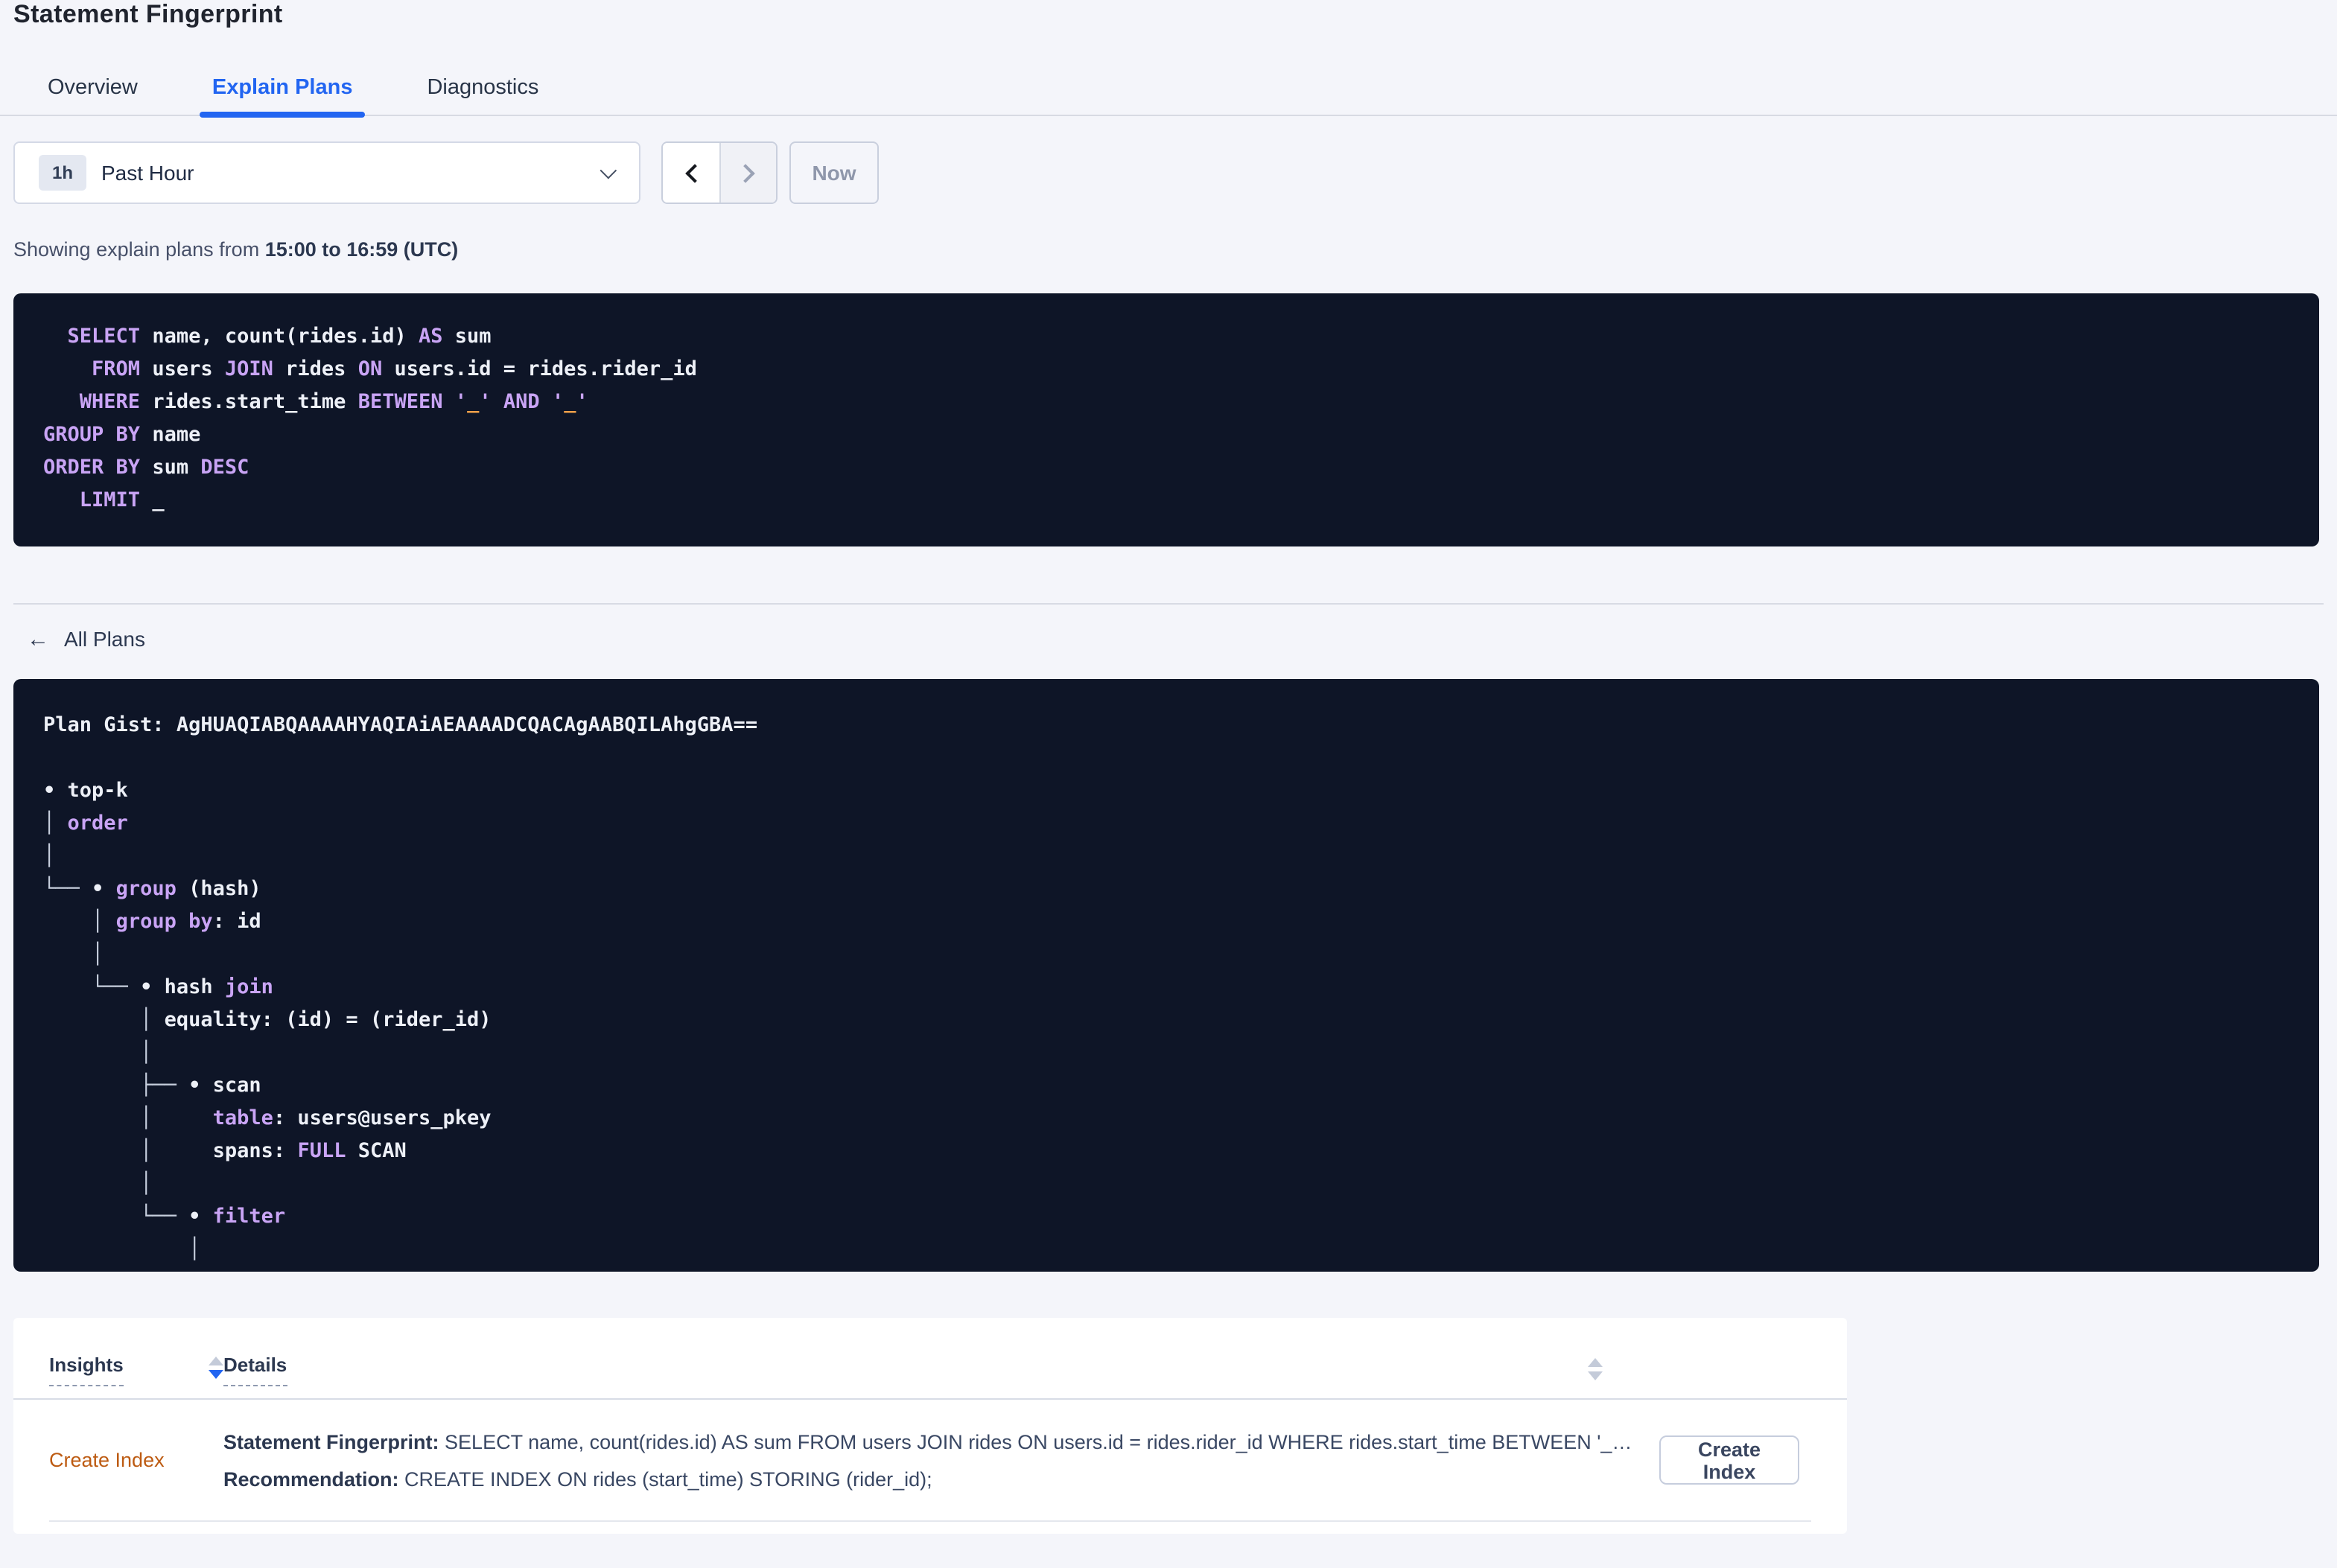 The height and width of the screenshot is (1568, 2337). I want to click on code-line: LIMIT _, so click(1166, 500).